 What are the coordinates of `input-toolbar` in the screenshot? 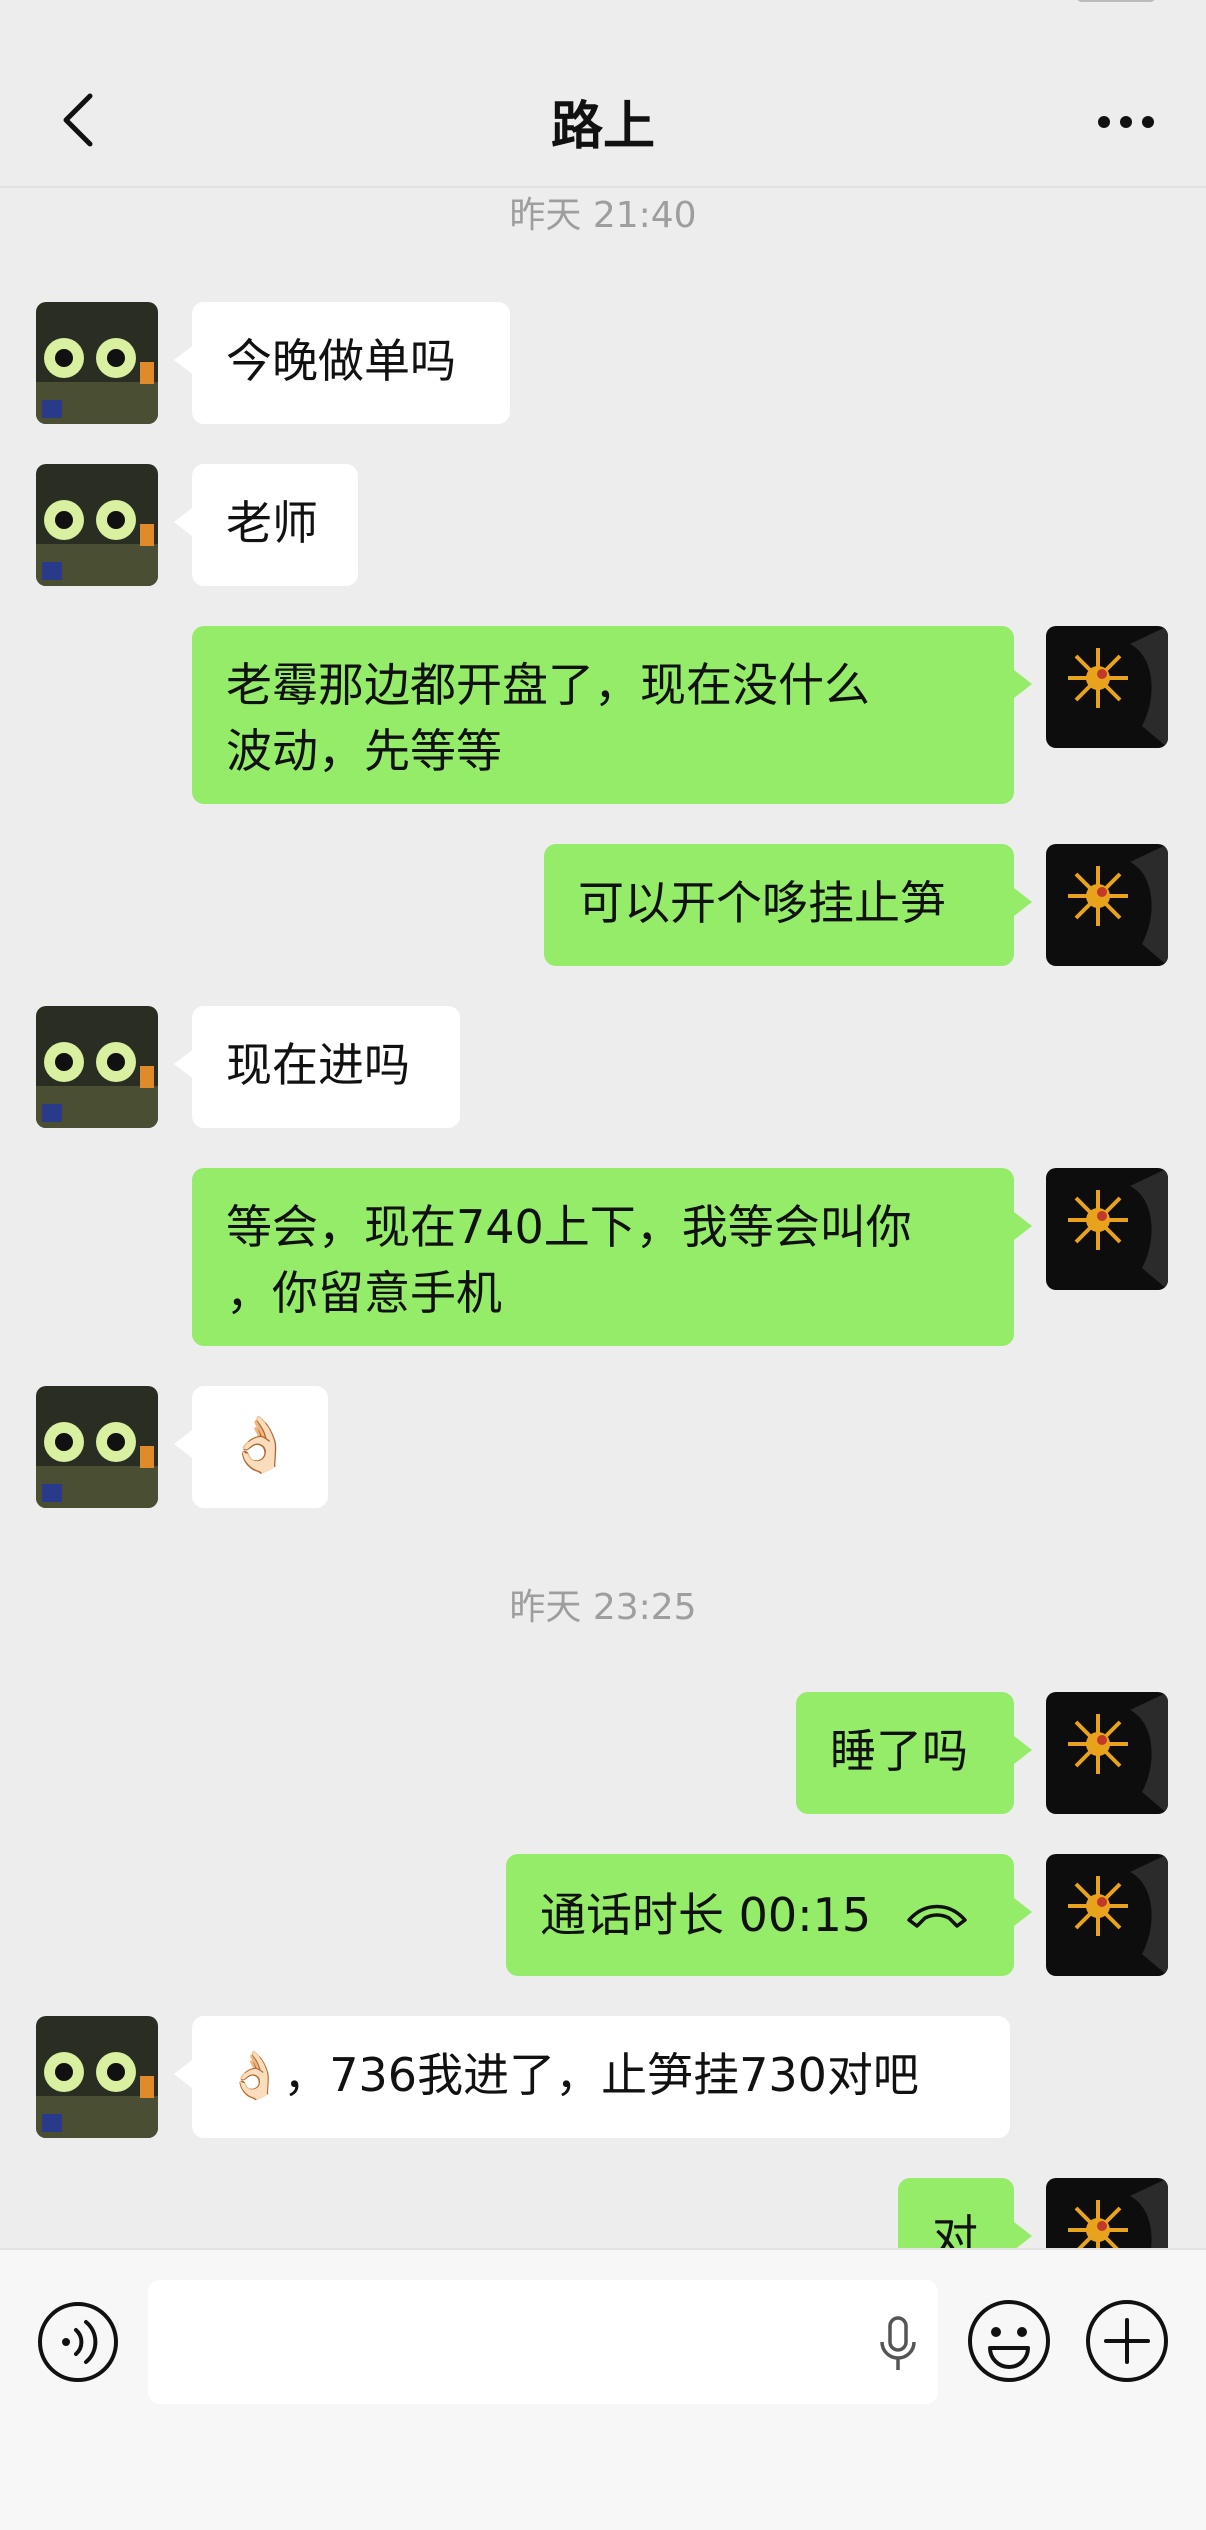 It's located at (603, 2389).